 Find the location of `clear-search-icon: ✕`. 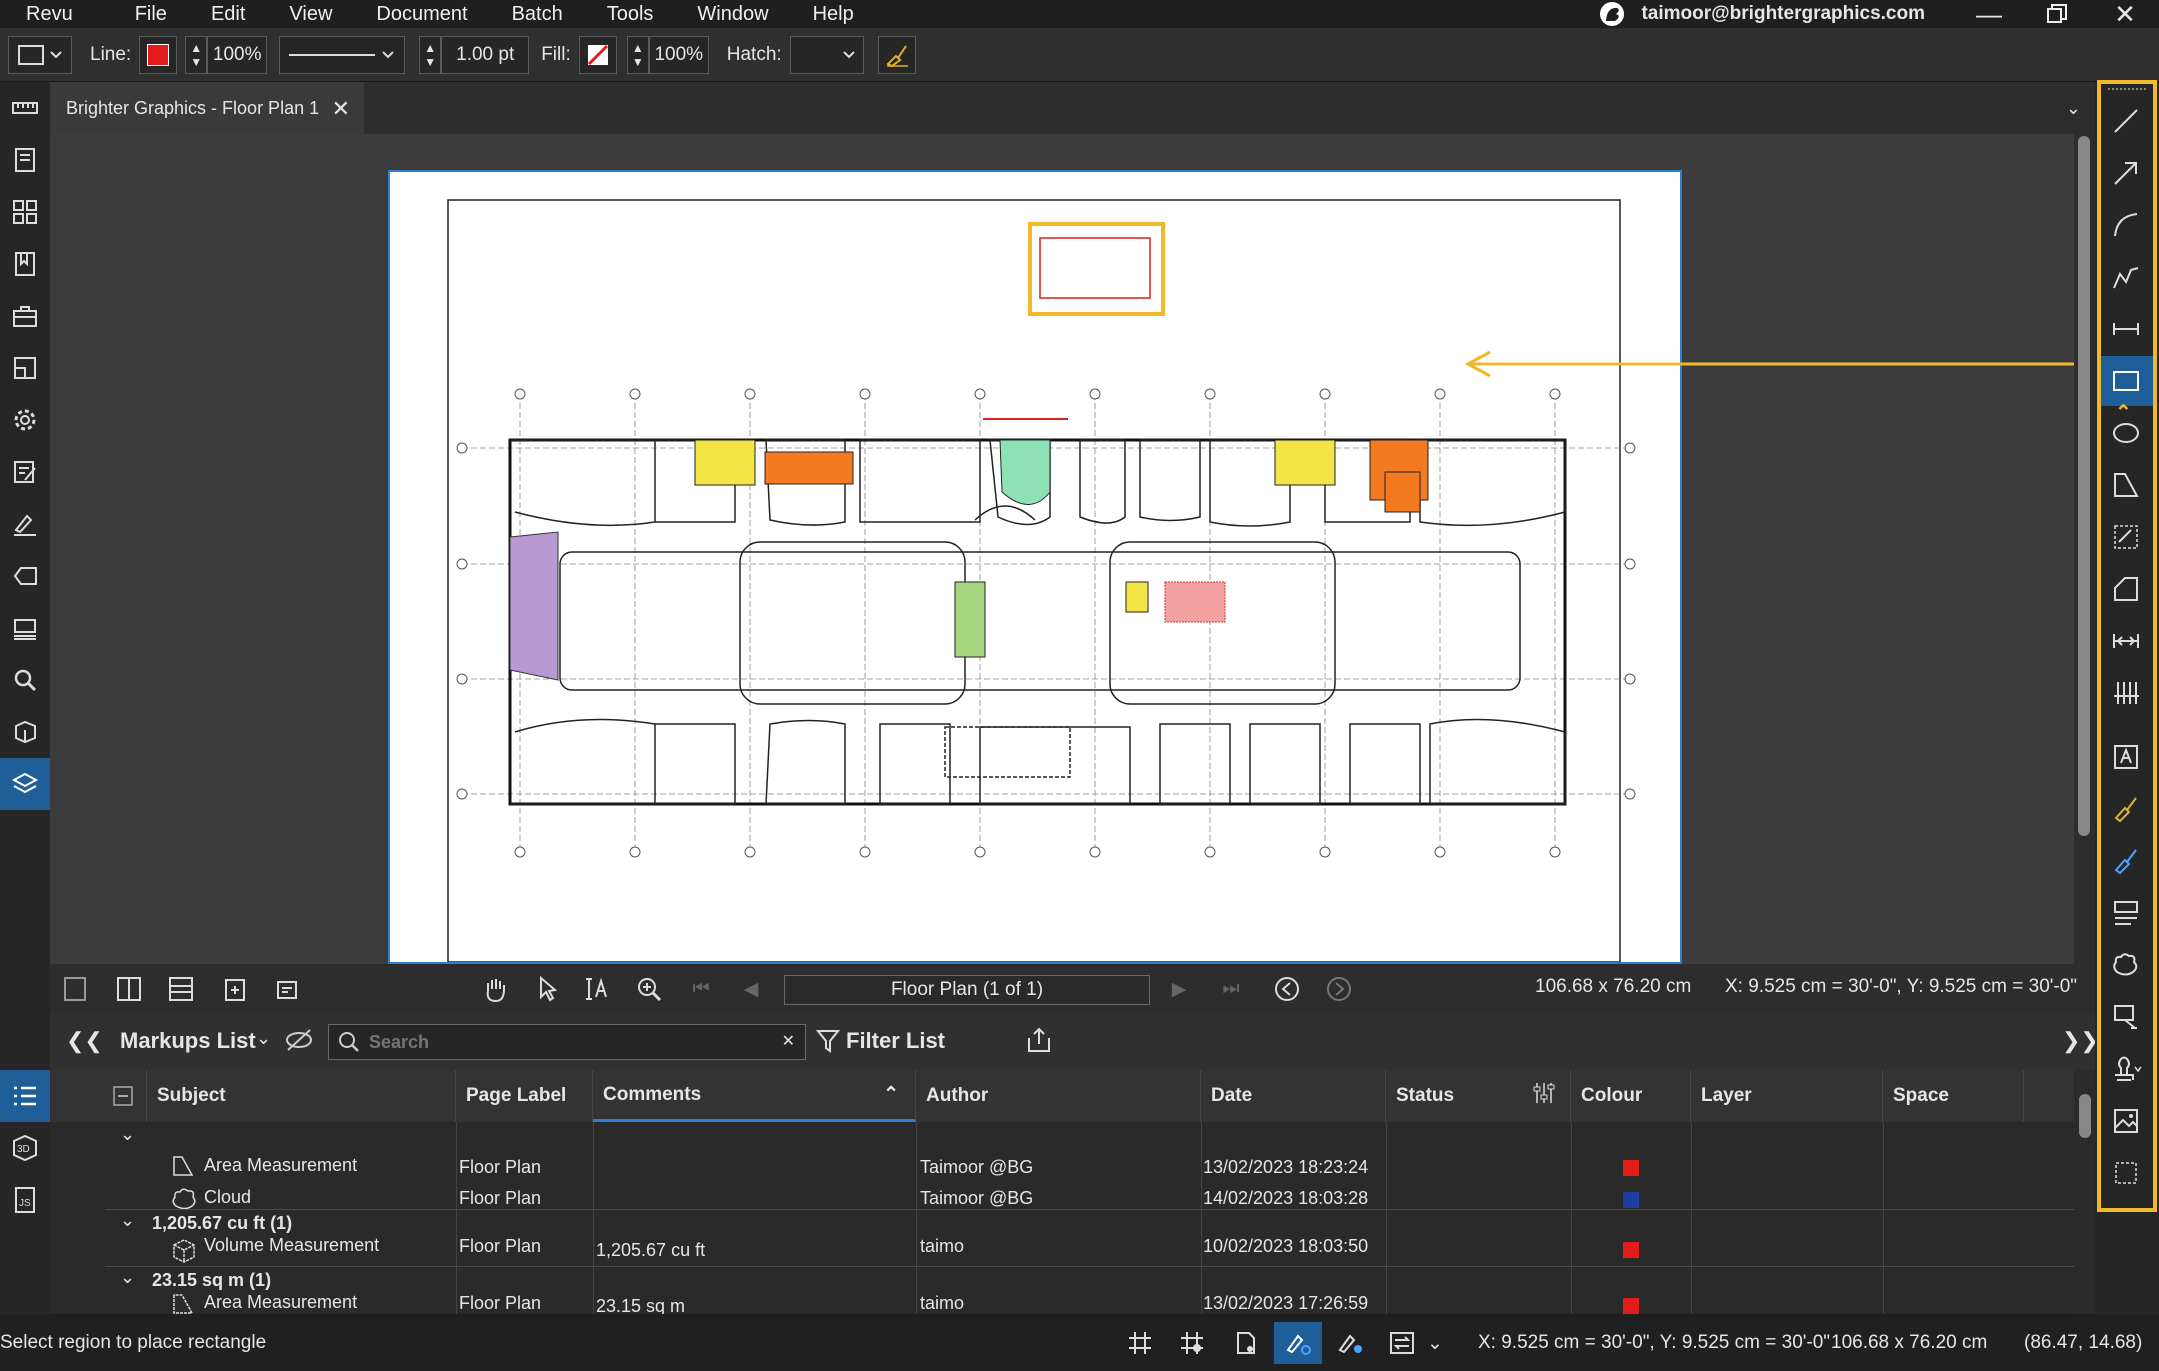

clear-search-icon: ✕ is located at coordinates (788, 1041).